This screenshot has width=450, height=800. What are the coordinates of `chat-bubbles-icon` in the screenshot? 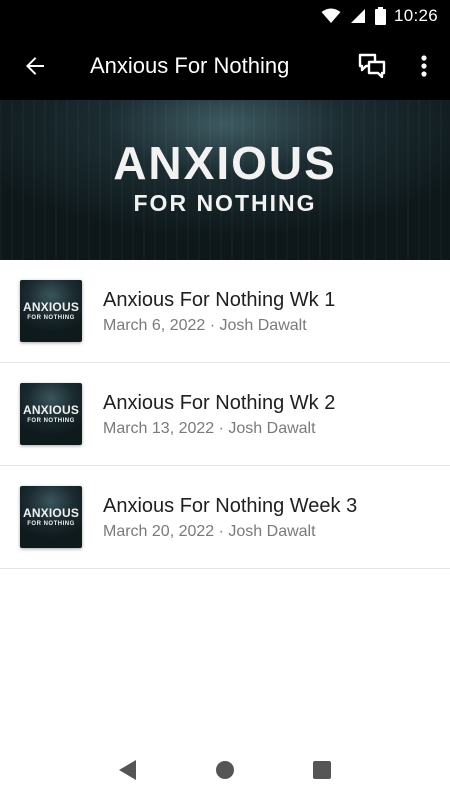 It's located at (372, 66).